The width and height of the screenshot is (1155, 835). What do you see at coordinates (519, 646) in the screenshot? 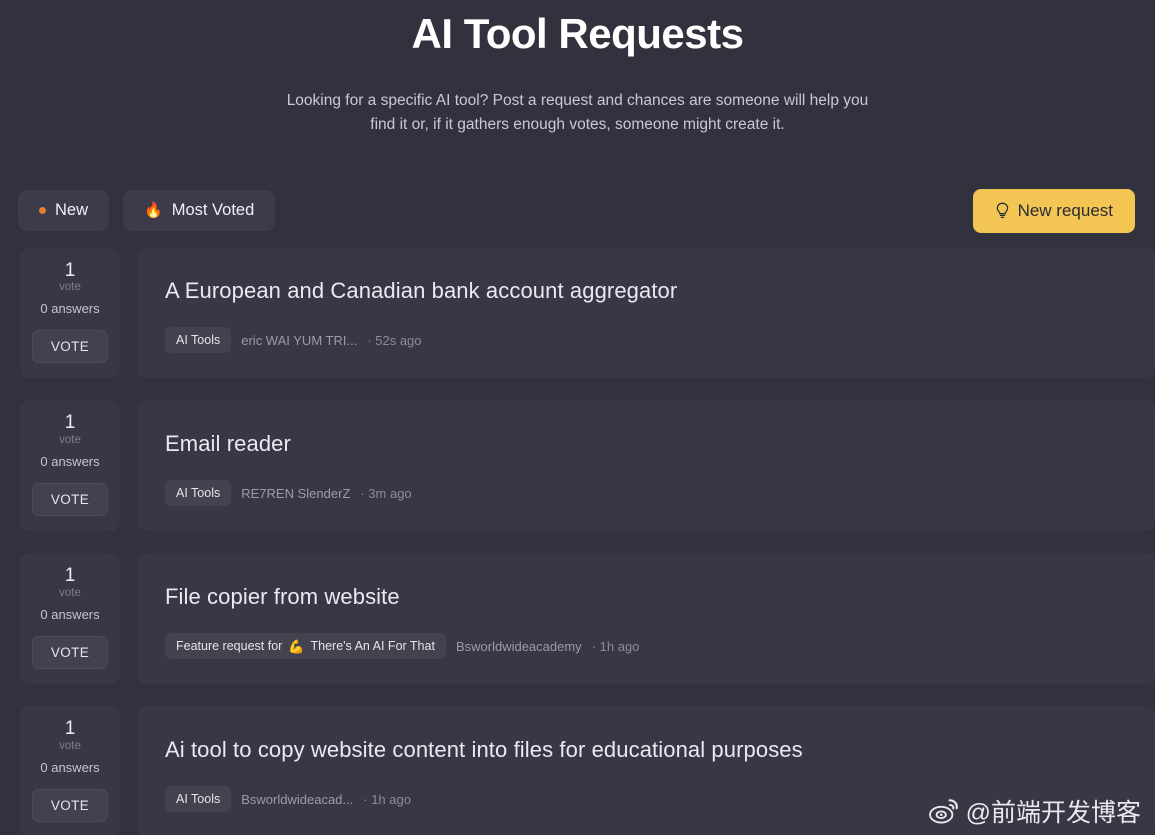
I see `request-author: Bsworldwideacademy` at bounding box center [519, 646].